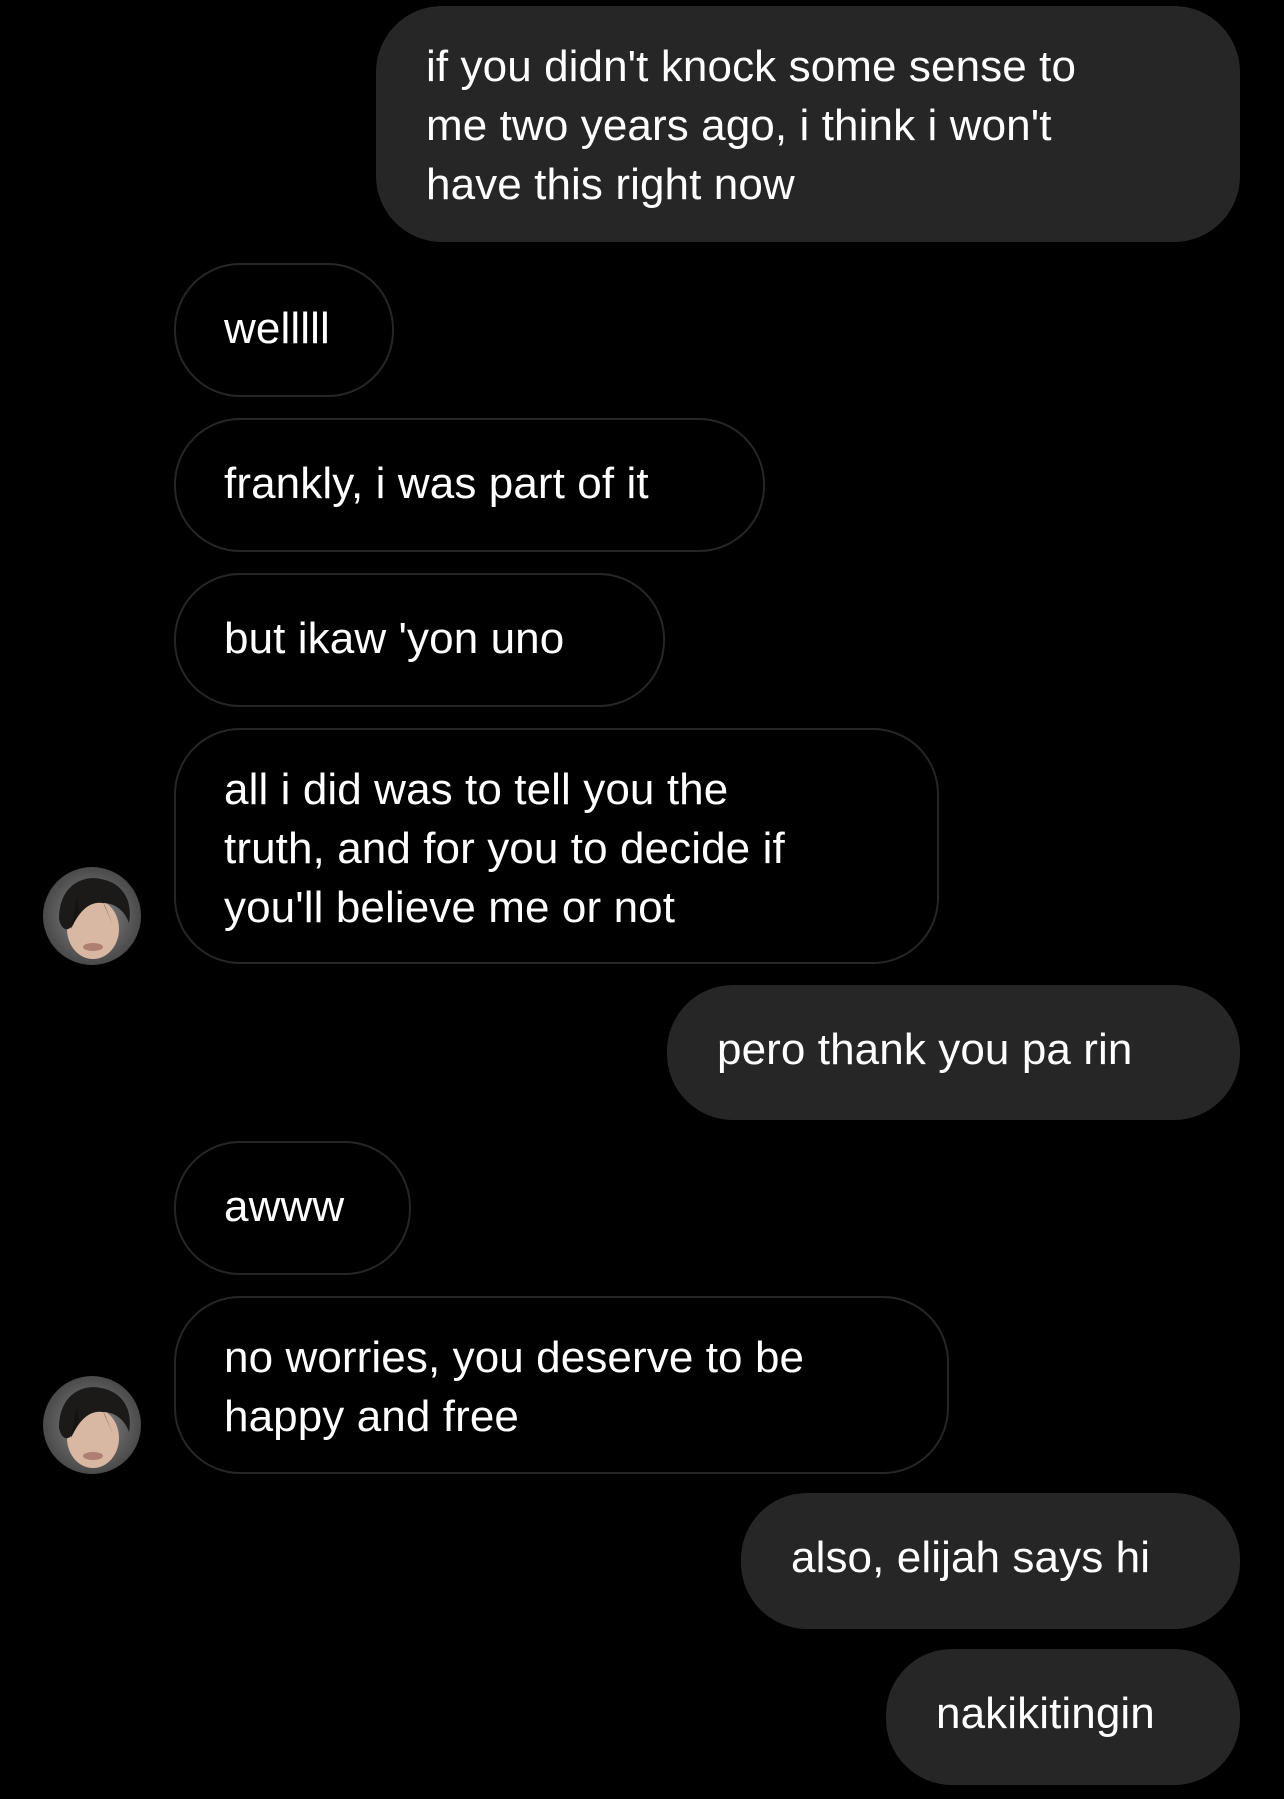 The height and width of the screenshot is (1799, 1284). Describe the element at coordinates (990, 1561) in the screenshot. I see `message-bubble-sent: also, elijah says hi` at that location.